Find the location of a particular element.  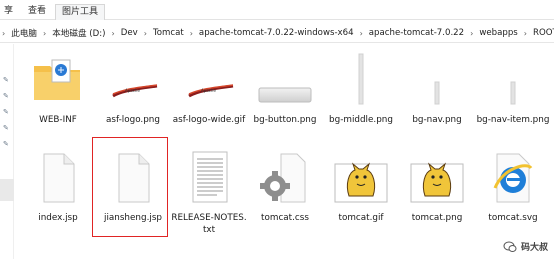

breadcrumb-tomcat-windows: apache-tomcat-7.0.22-windows-x64 is located at coordinates (276, 33).